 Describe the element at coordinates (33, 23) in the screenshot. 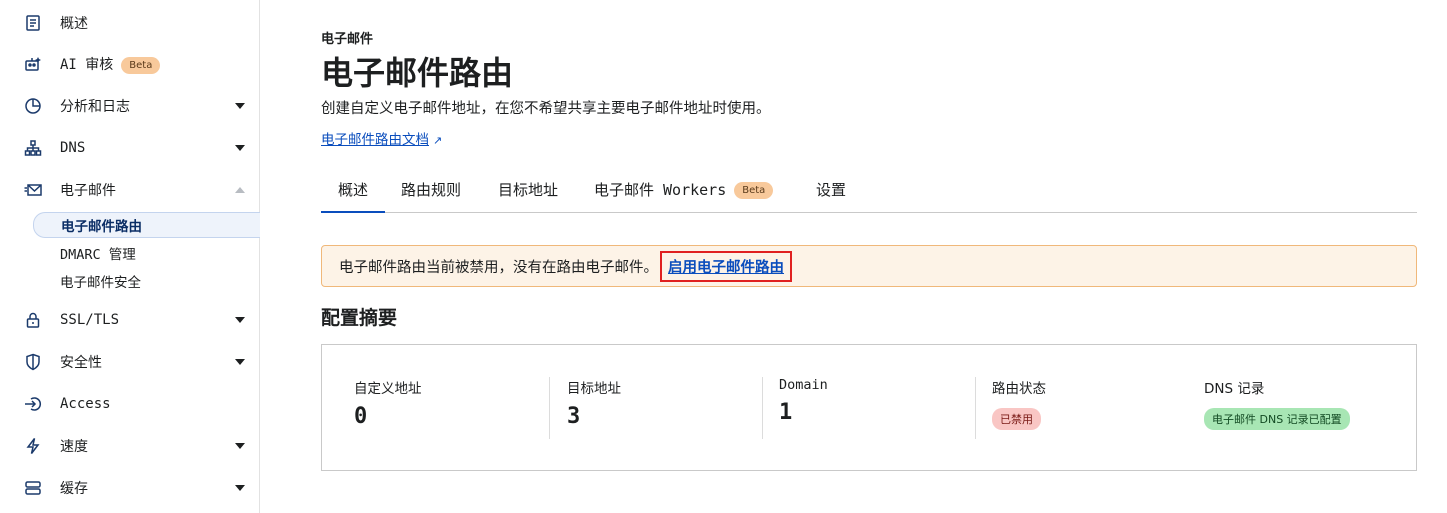

I see `document-icon` at that location.